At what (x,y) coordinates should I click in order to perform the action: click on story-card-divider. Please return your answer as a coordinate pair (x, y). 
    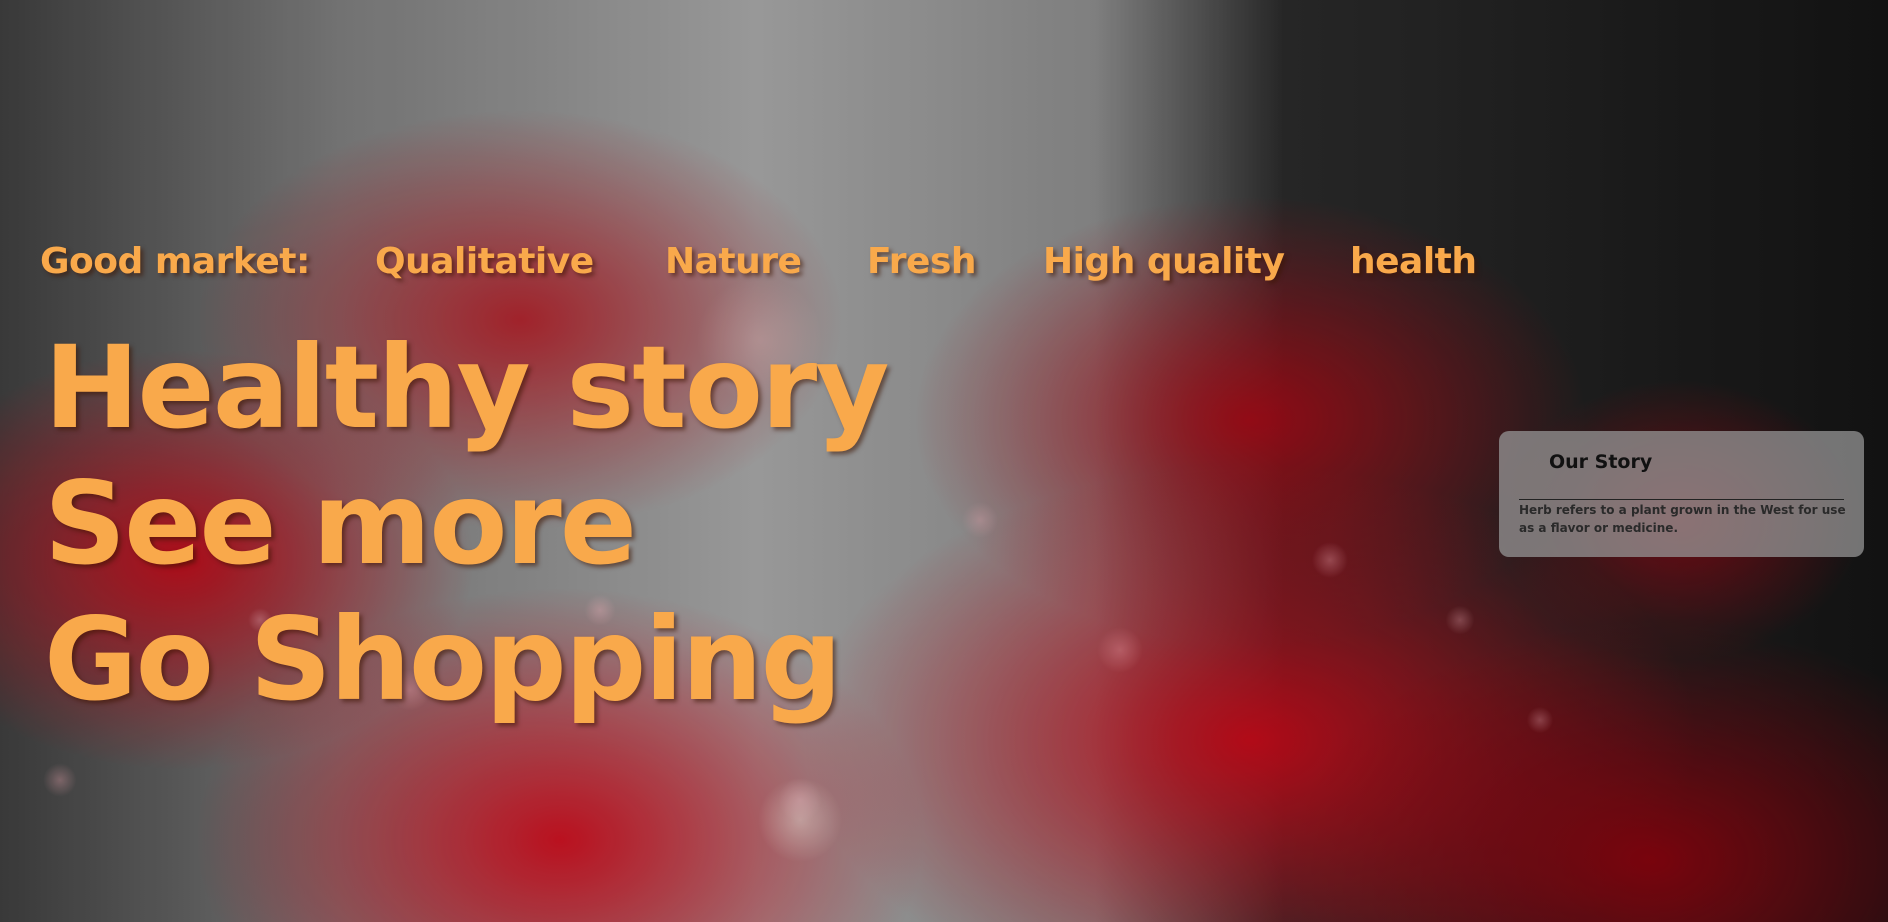
    Looking at the image, I should click on (1681, 499).